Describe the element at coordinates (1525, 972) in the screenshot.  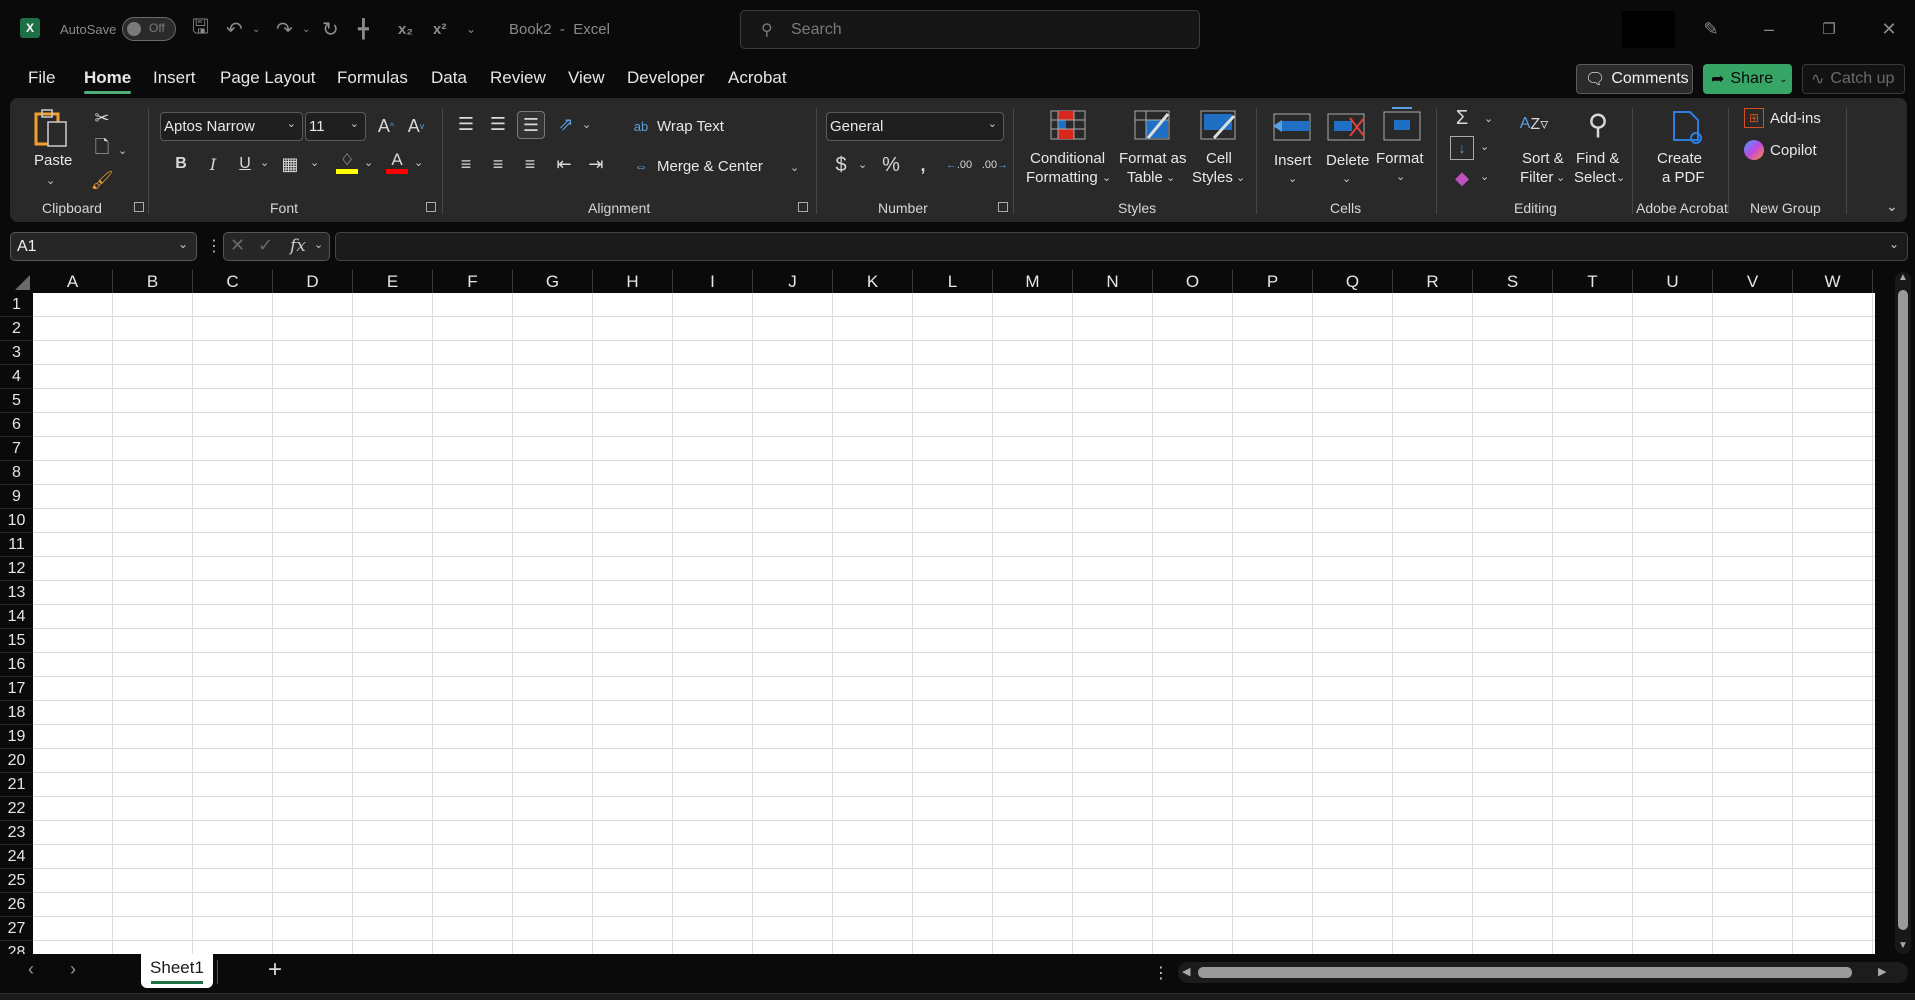
I see `horizontal-scroll-thumb` at that location.